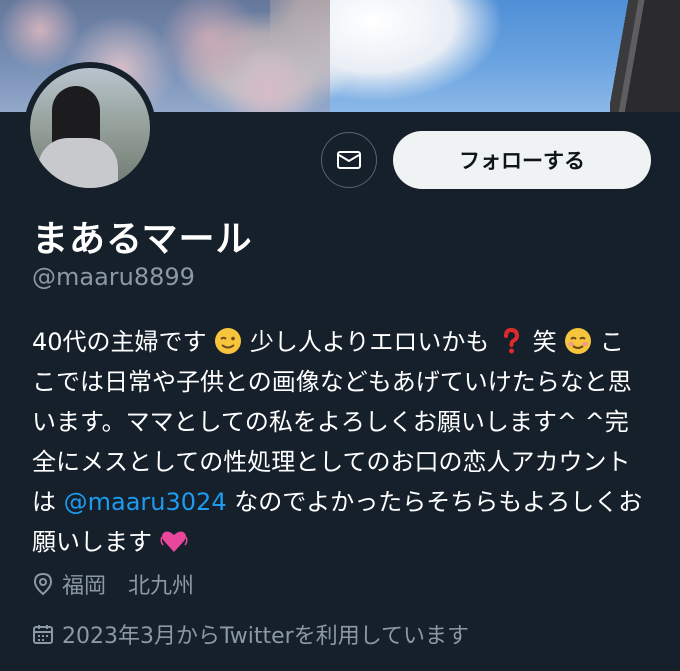  I want to click on user-handle: @maaru8899, so click(113, 277).